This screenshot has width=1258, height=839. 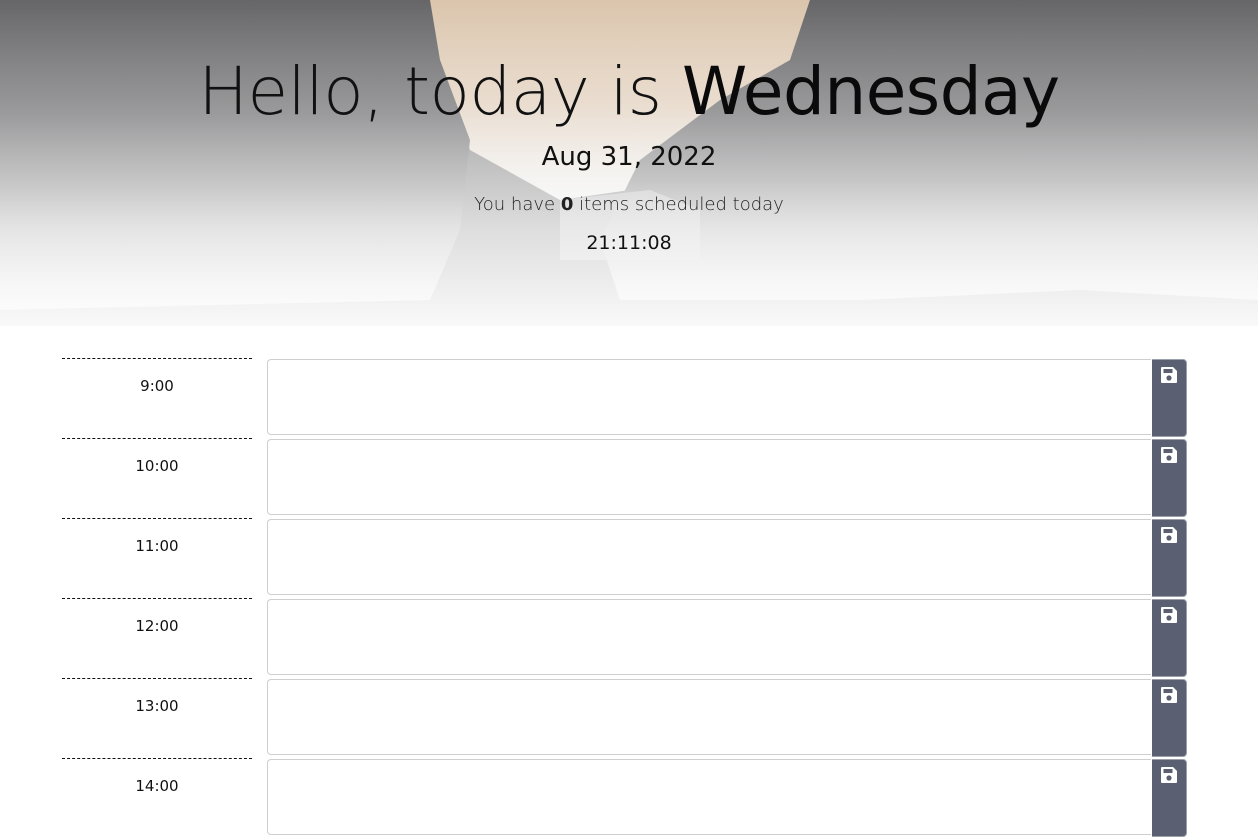 I want to click on item-count: 0, so click(x=567, y=204).